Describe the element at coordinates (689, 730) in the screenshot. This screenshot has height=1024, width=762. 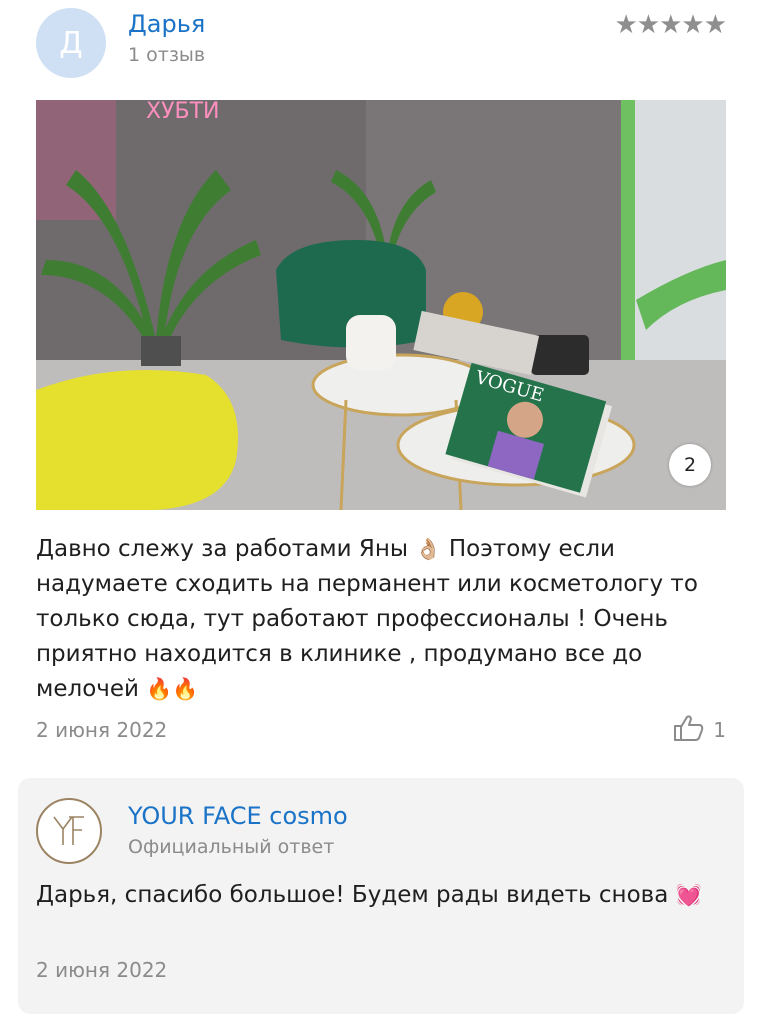
I see `thumbs-up-icon` at that location.